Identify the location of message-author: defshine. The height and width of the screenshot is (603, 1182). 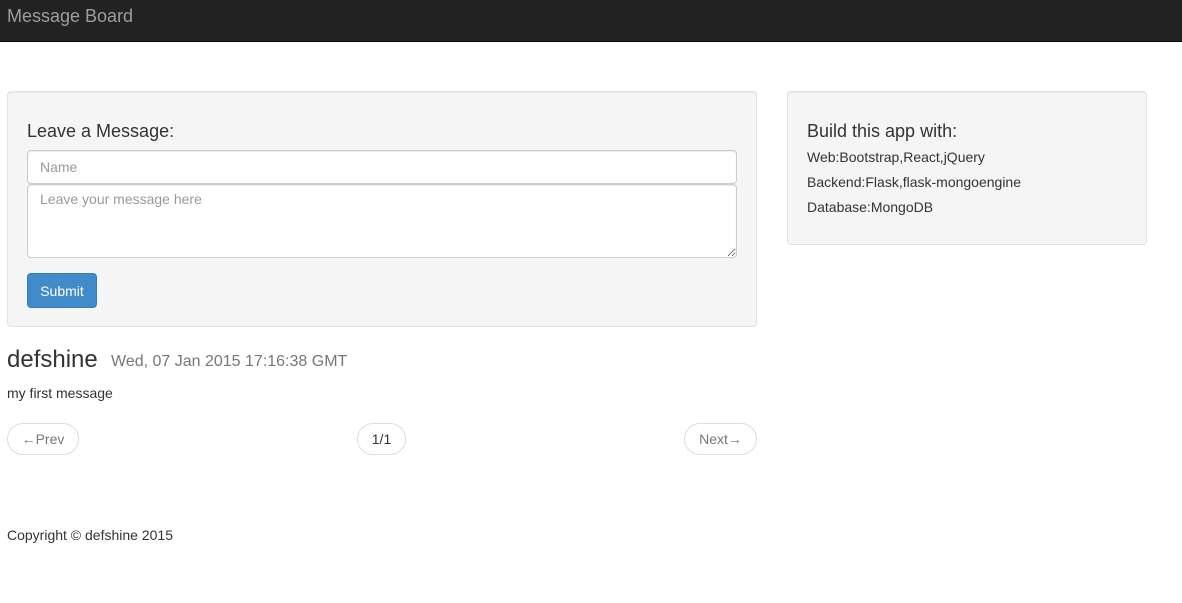
(52, 359).